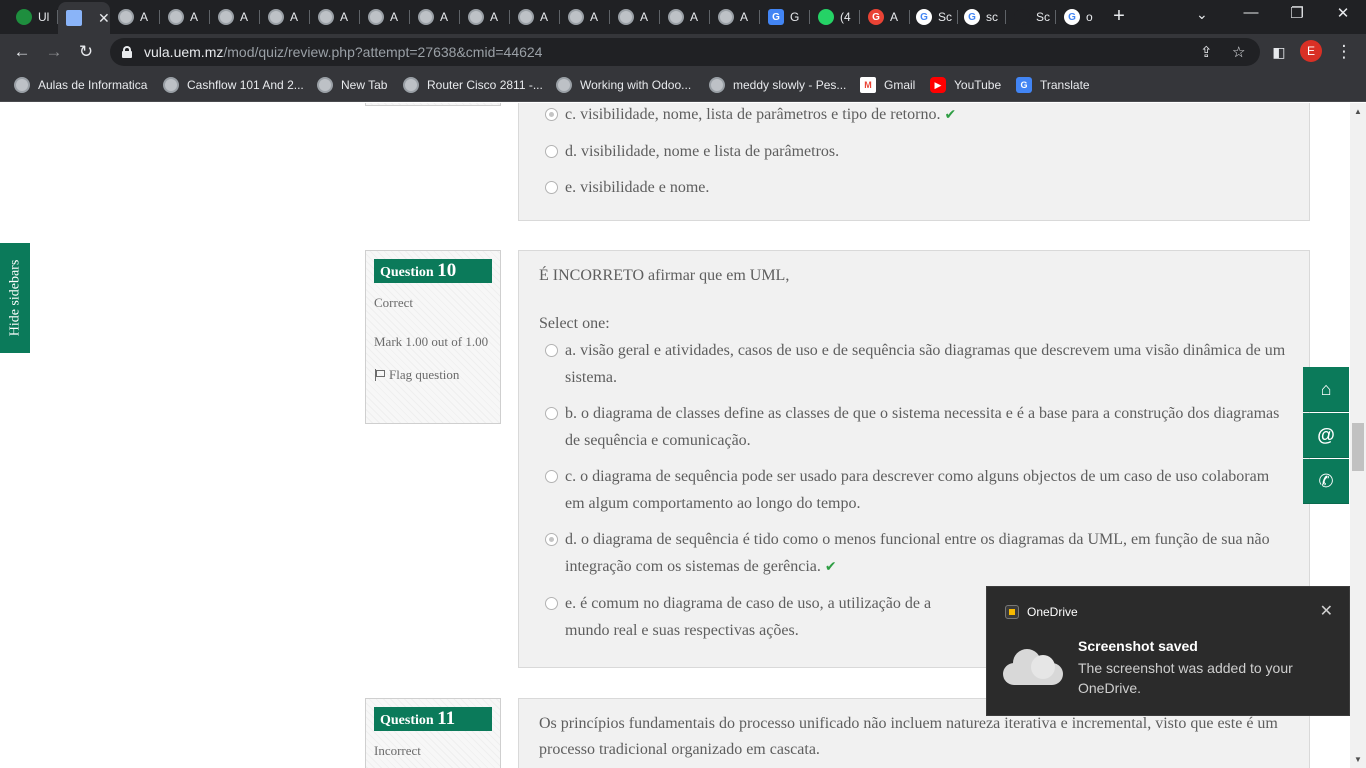 The image size is (1366, 768). What do you see at coordinates (945, 17) in the screenshot?
I see `tab-title: Sc` at bounding box center [945, 17].